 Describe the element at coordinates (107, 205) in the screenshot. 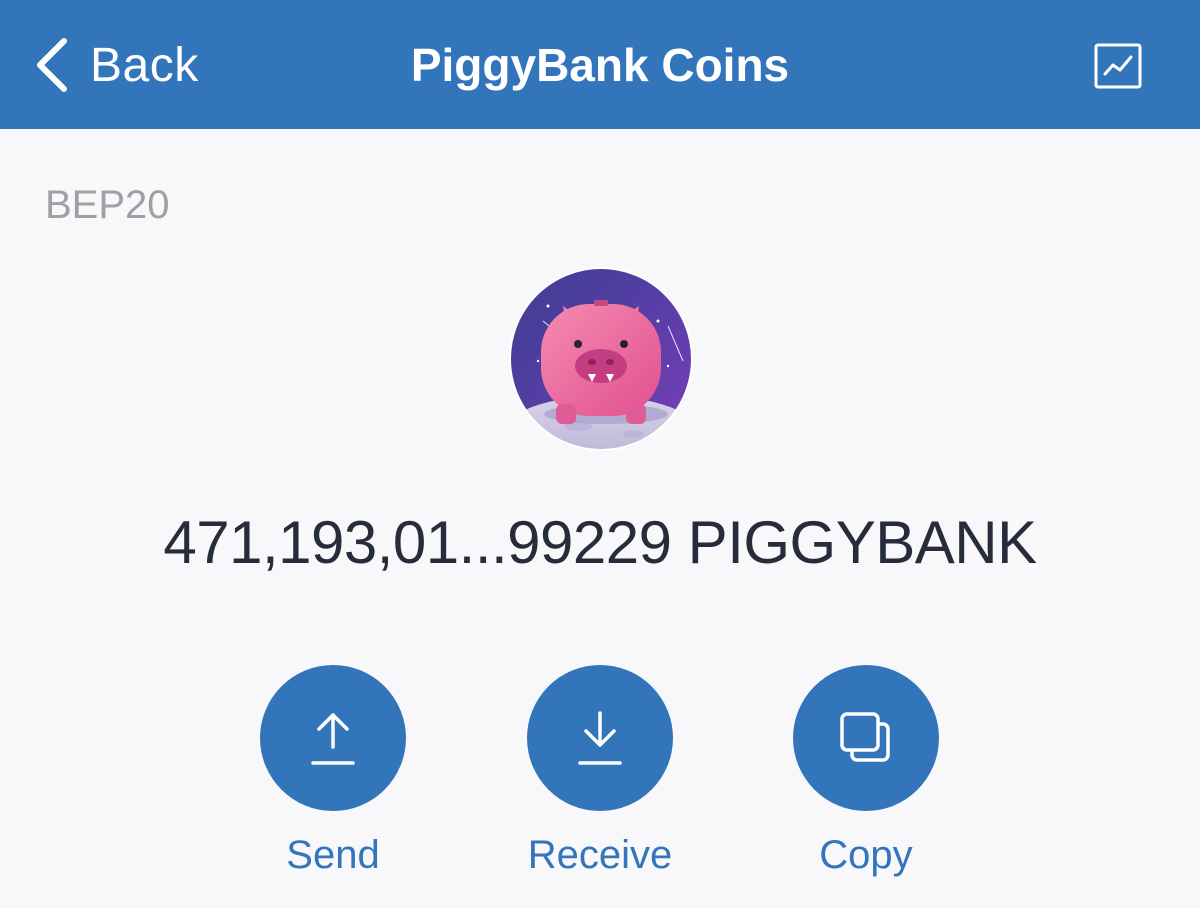

I see `network-label: BEP20` at that location.